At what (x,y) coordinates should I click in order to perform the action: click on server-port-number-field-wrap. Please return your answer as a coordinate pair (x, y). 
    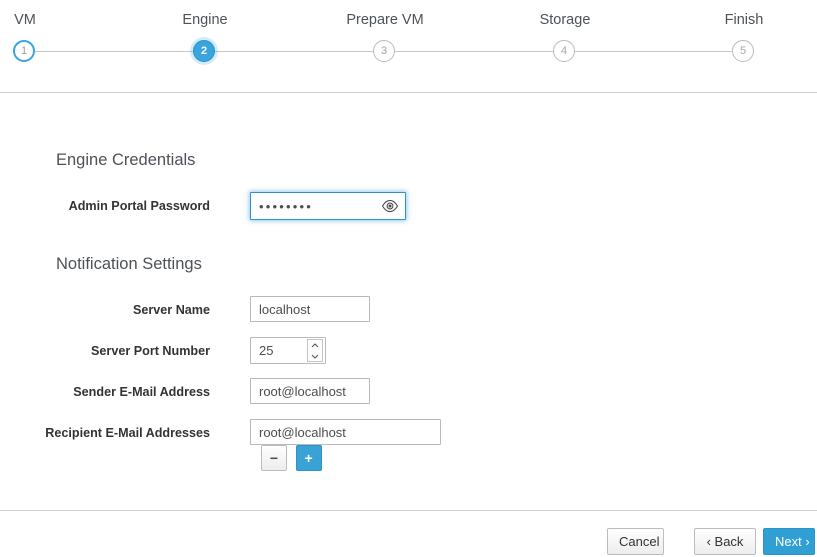
    Looking at the image, I should click on (288, 350).